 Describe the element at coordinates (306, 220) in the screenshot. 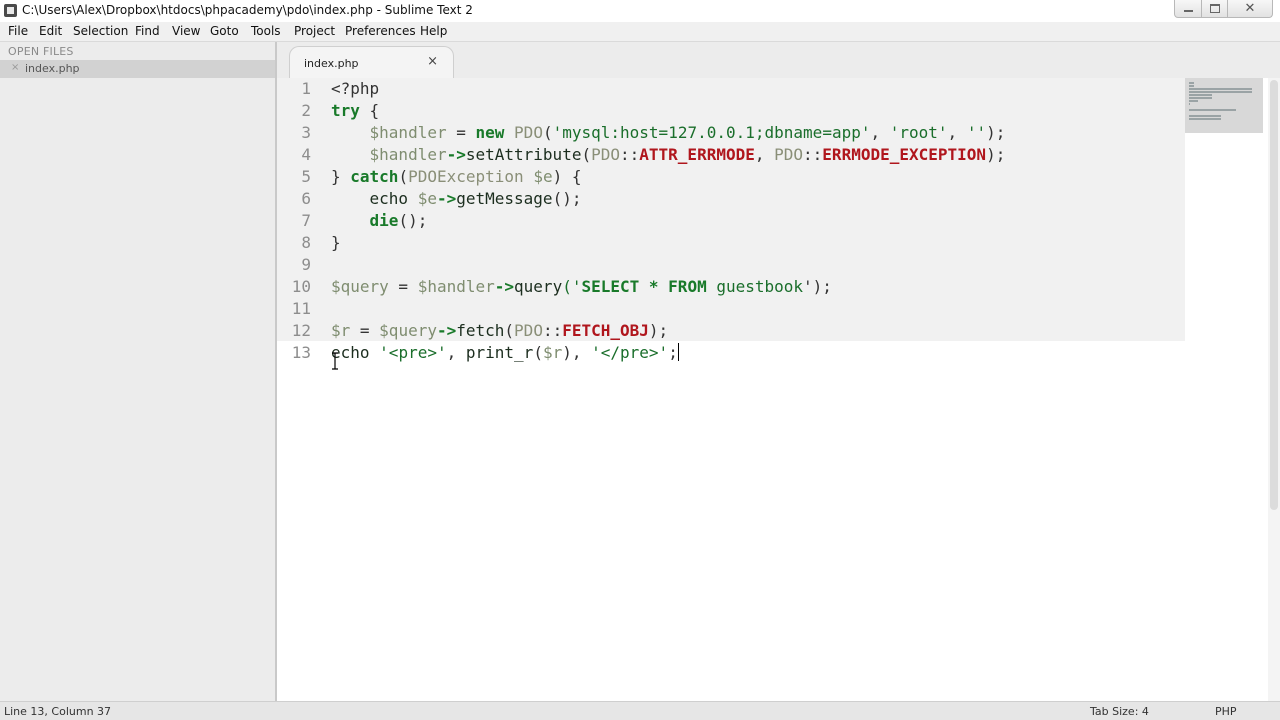

I see `line-number: 7` at that location.